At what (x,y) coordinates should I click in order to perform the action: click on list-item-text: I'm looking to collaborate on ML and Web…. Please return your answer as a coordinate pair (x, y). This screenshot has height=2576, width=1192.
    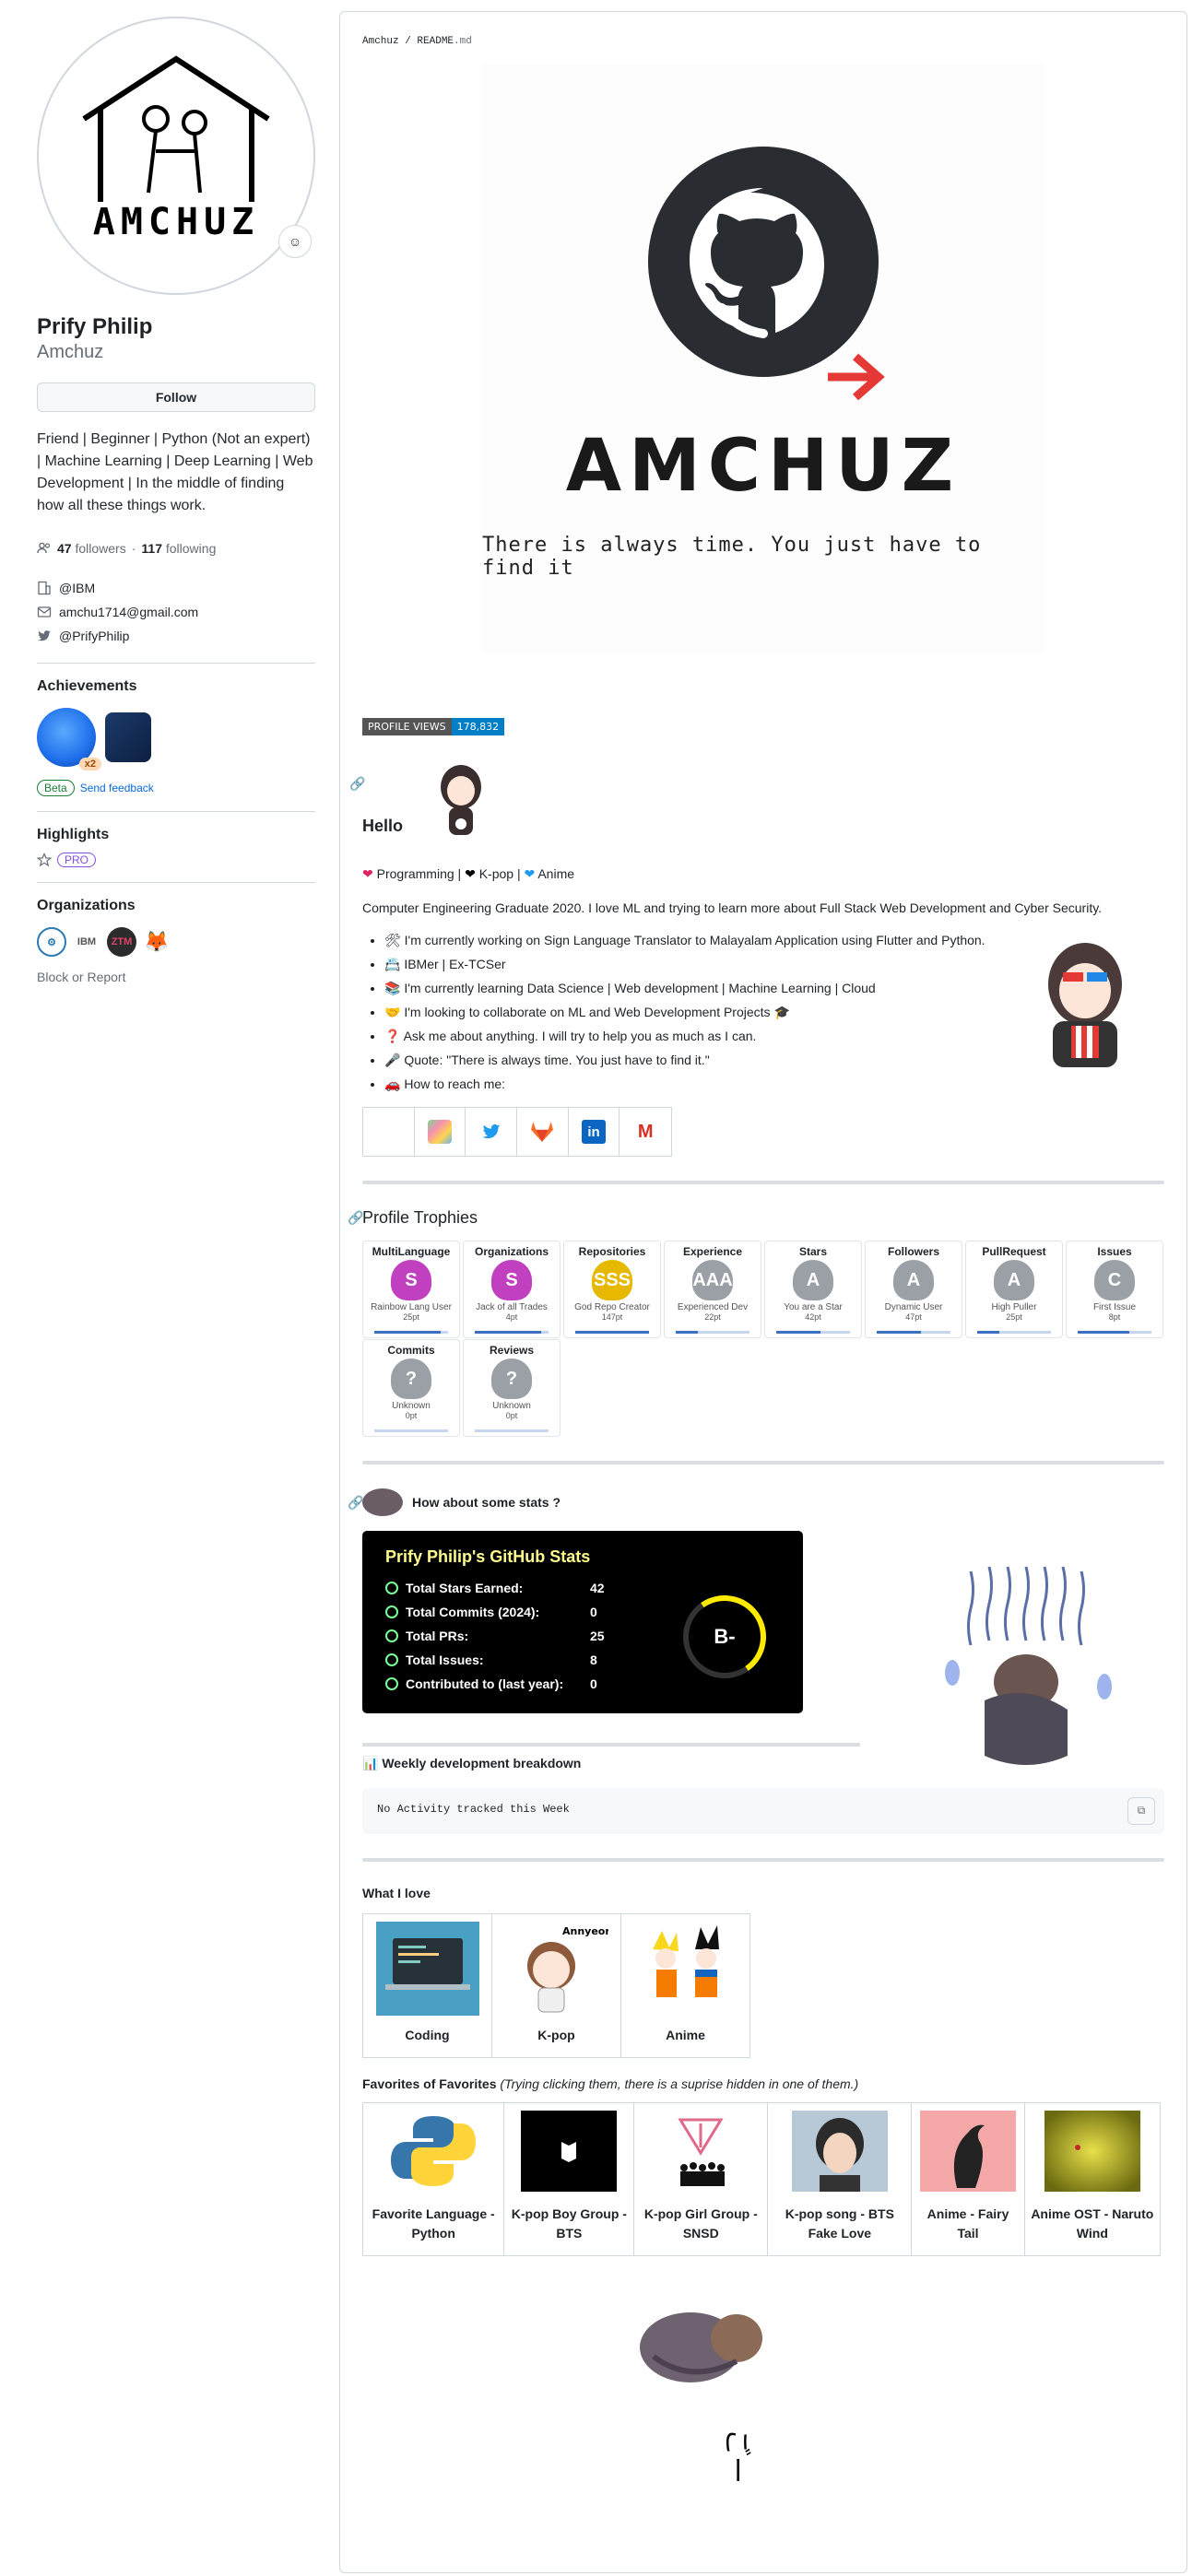
    Looking at the image, I should click on (587, 1012).